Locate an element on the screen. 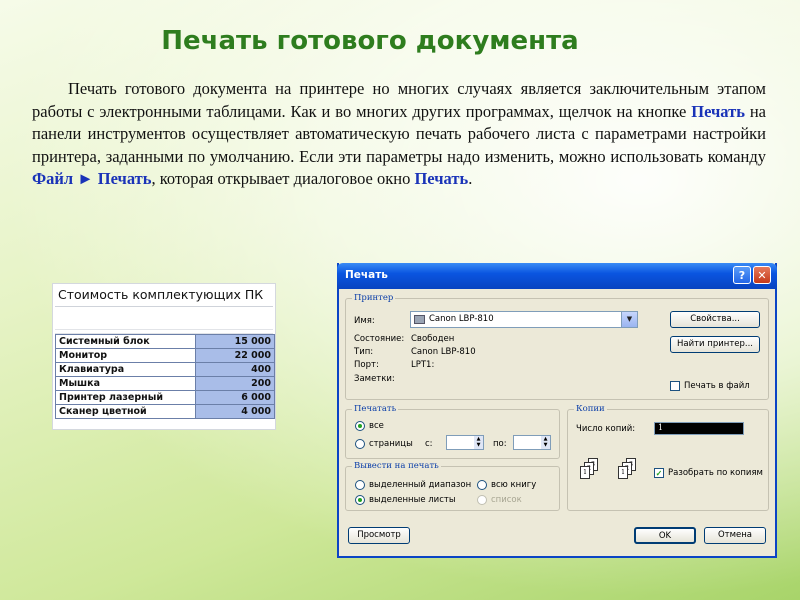 The image size is (800, 600). list-radio is located at coordinates (482, 500).